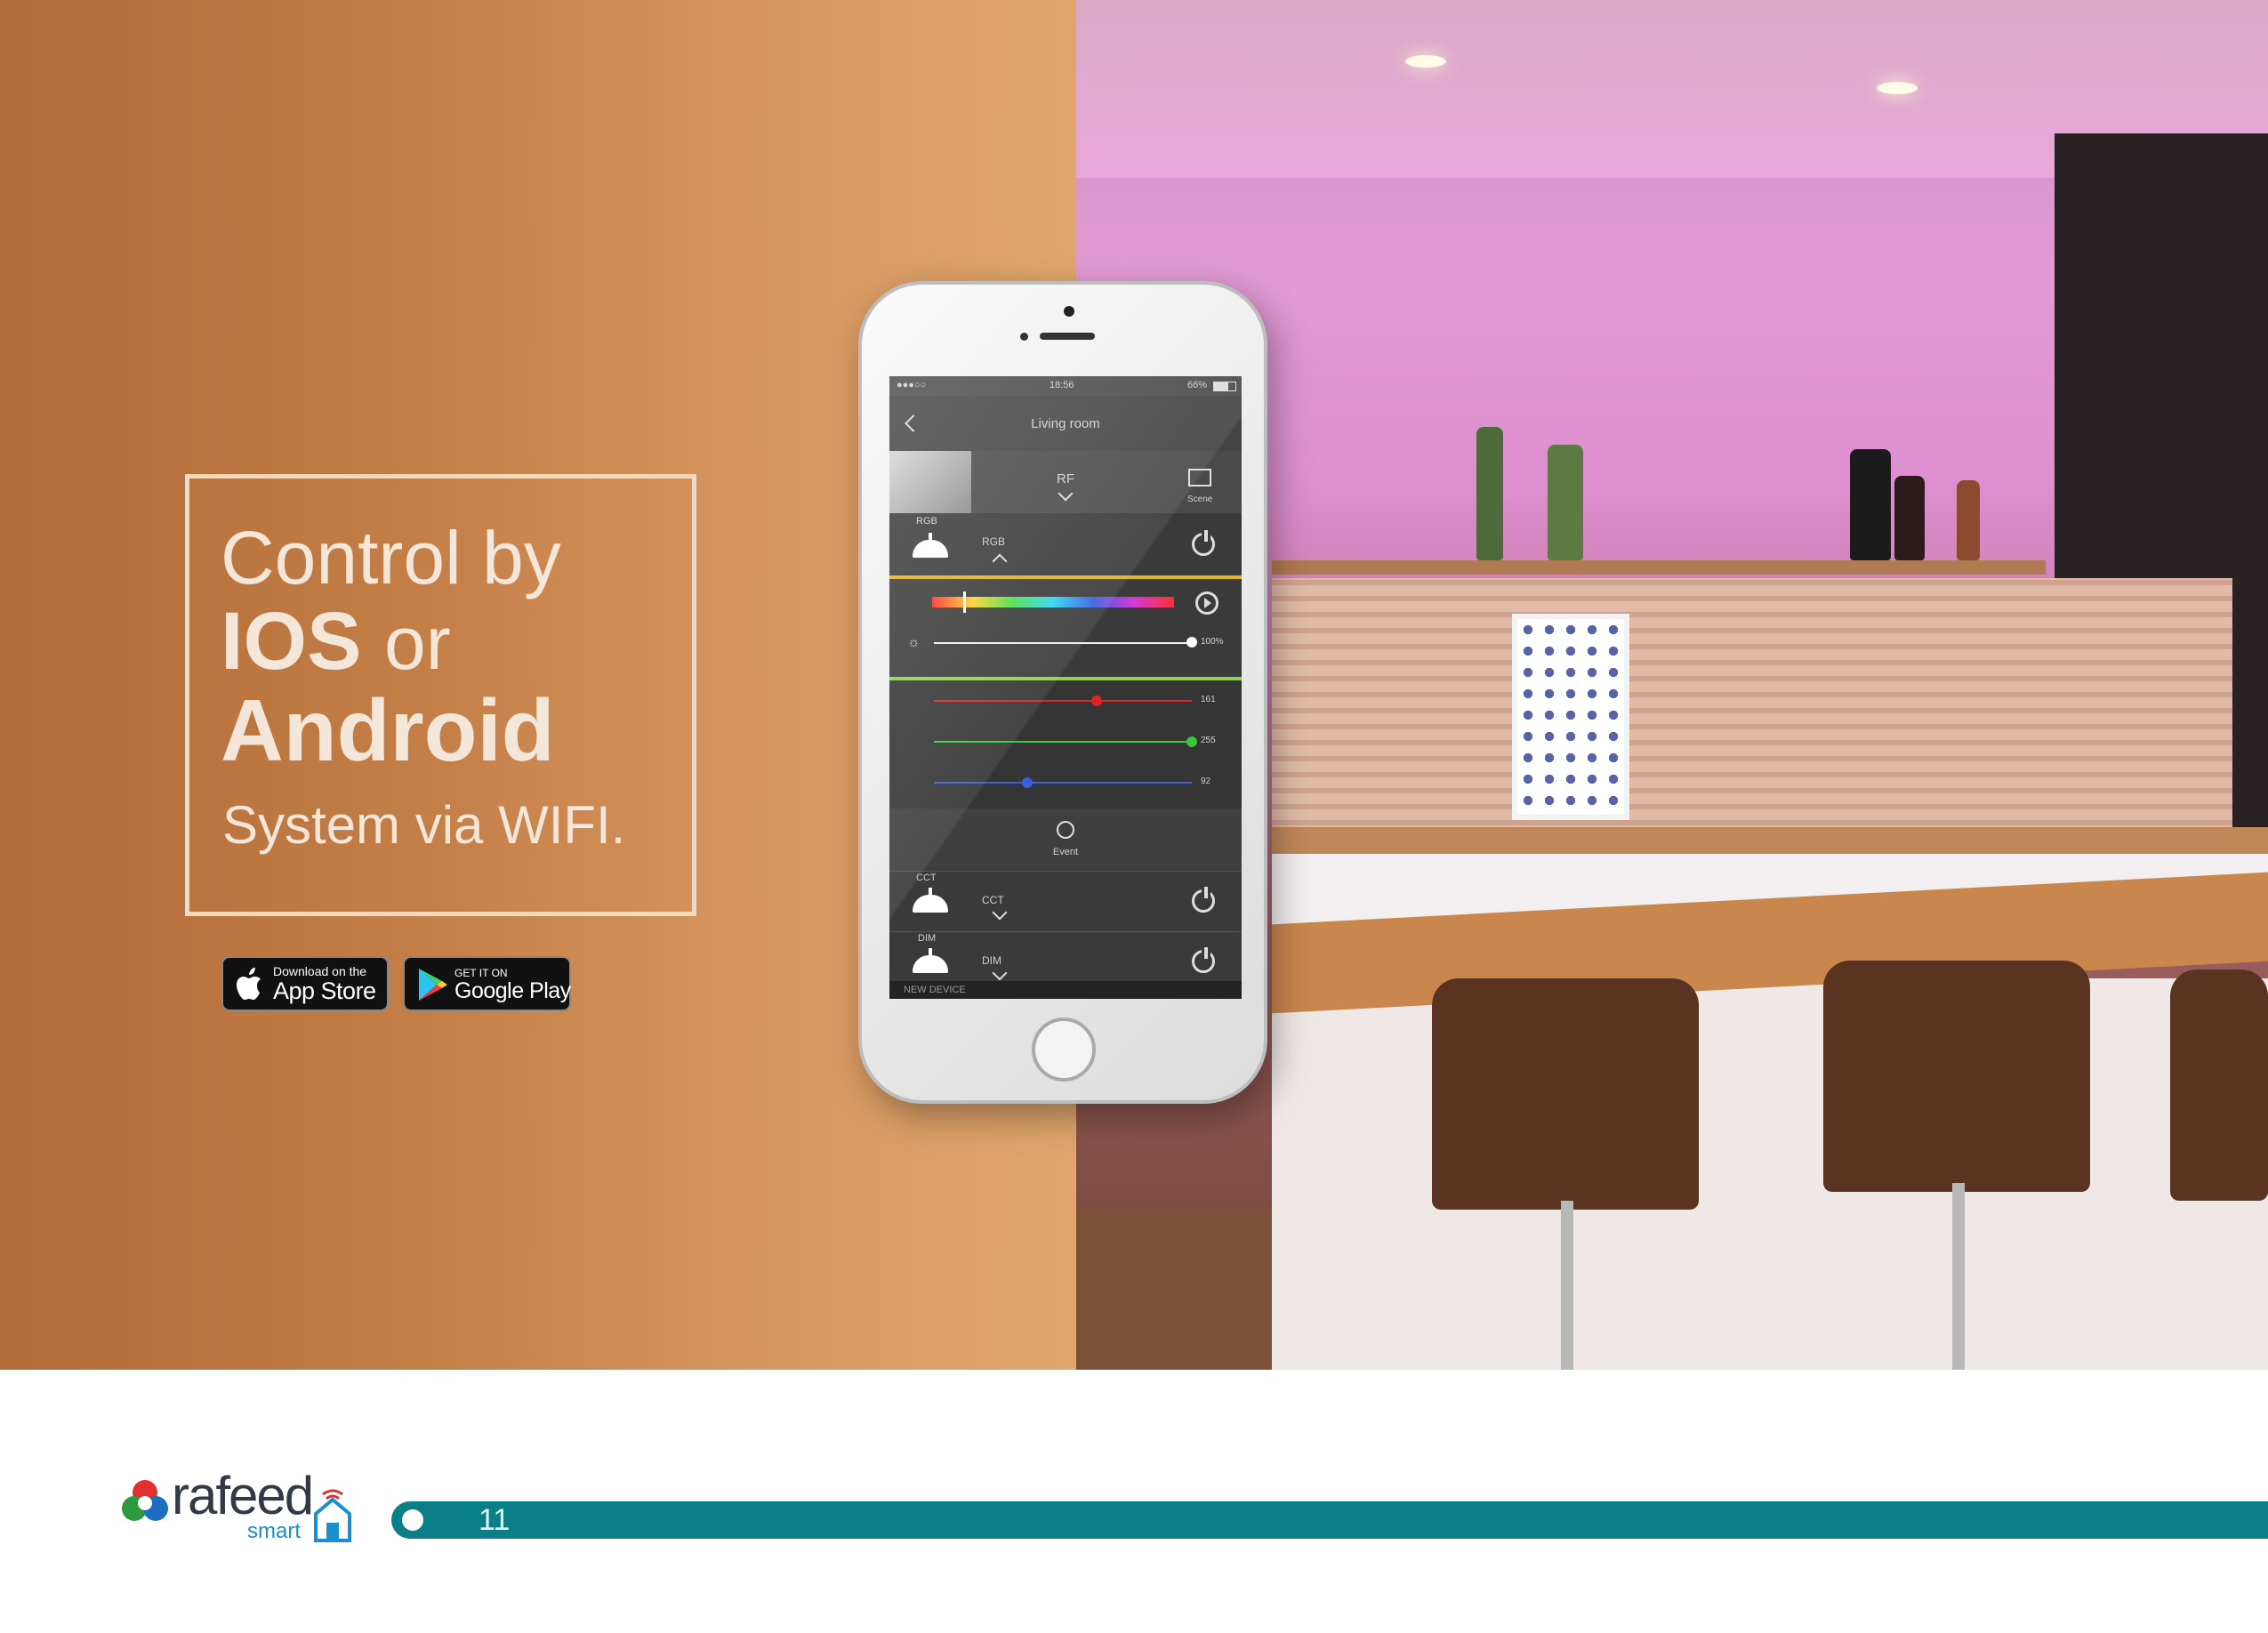 The height and width of the screenshot is (1633, 2268). Describe the element at coordinates (1207, 603) in the screenshot. I see `play-triangle-icon` at that location.